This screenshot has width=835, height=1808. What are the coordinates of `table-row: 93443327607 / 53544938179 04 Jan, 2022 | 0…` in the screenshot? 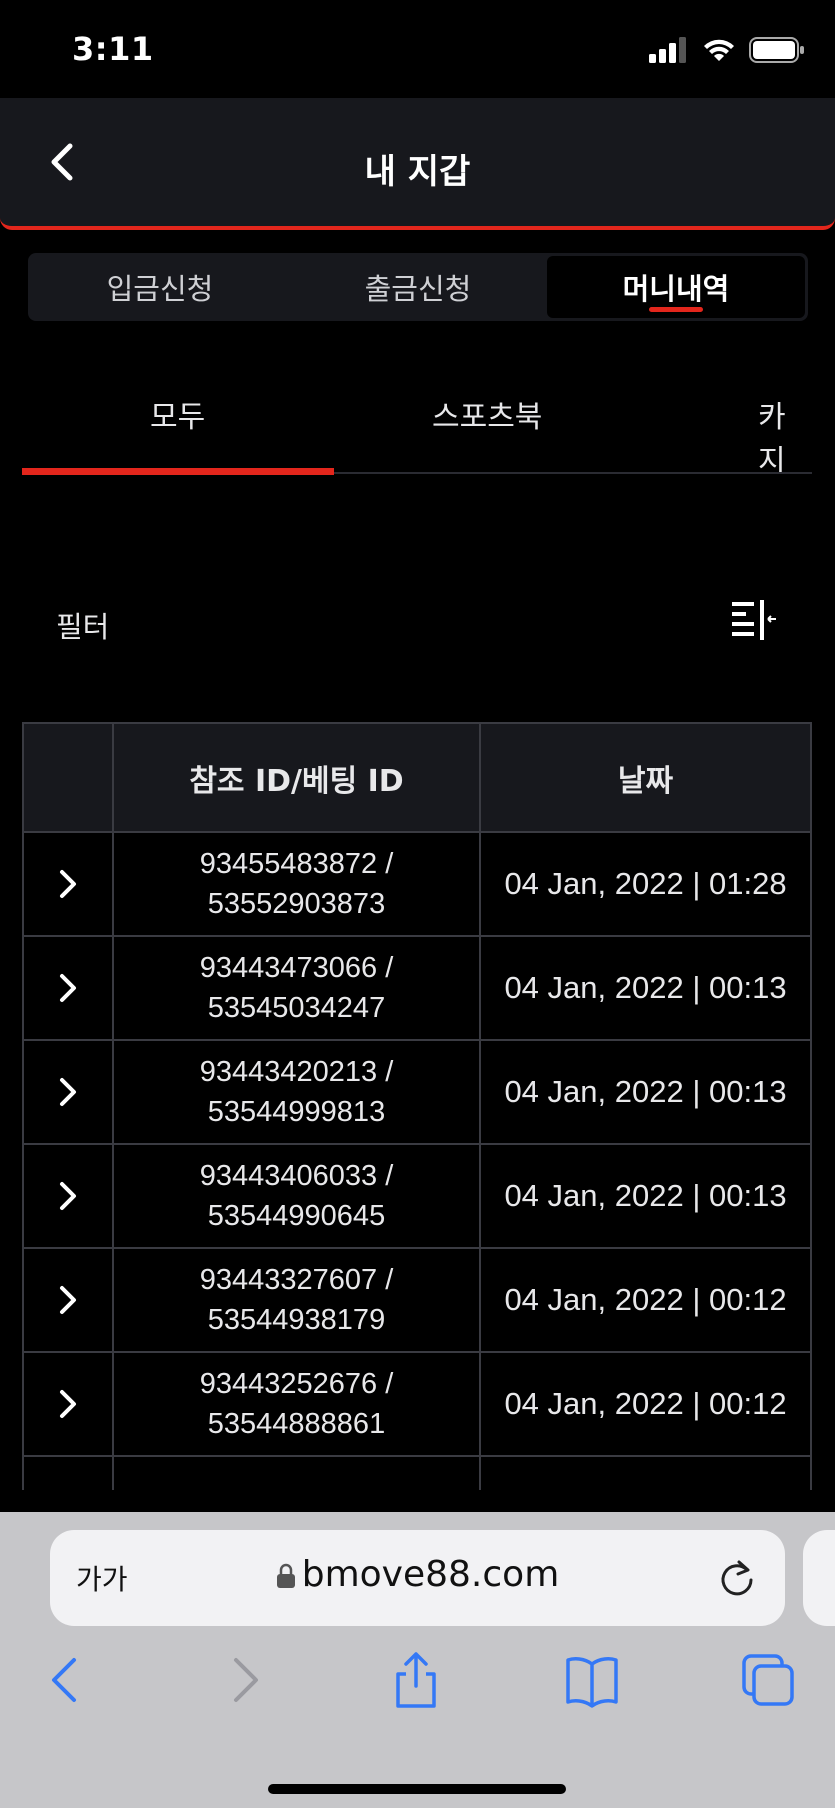 It's located at (417, 1301).